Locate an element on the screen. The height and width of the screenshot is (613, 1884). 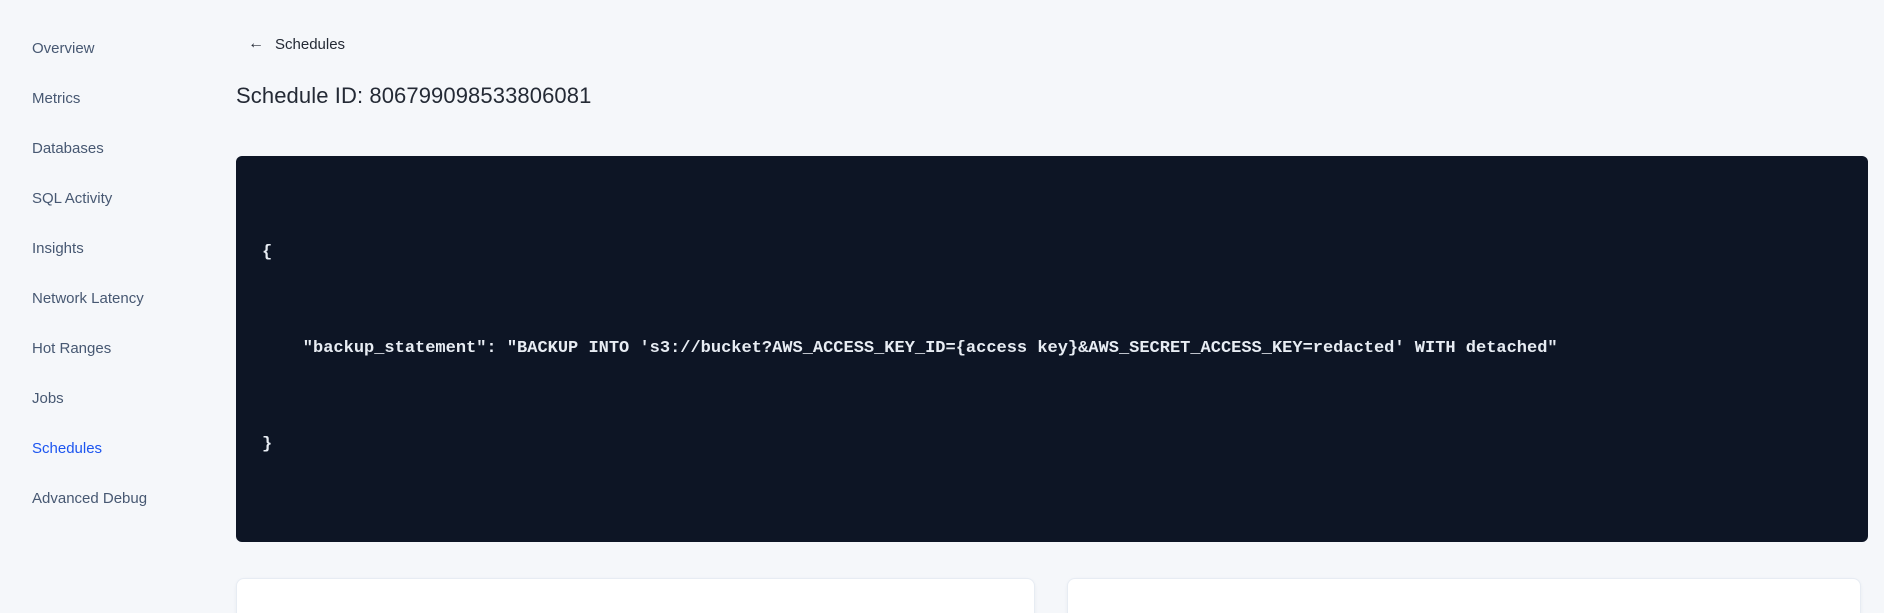
sidebar-item-sql-activity: SQL Activity is located at coordinates (118, 198).